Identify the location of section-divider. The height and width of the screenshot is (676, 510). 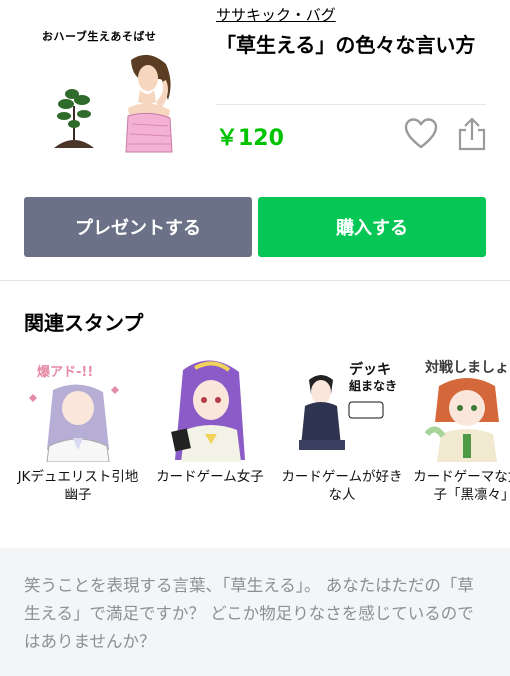
(255, 280).